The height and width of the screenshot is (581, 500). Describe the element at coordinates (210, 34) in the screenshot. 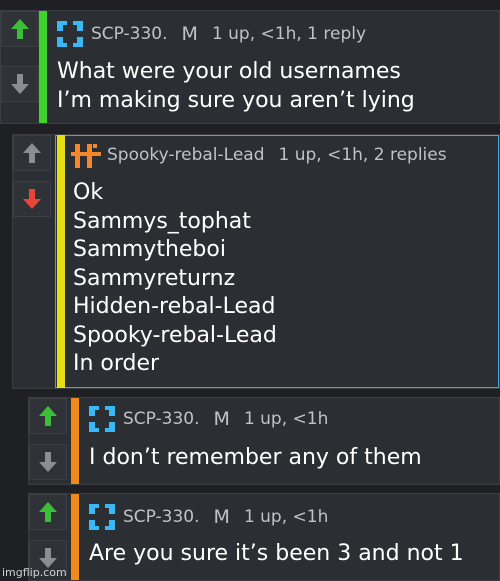

I see `comment-header: SCP-330. M 1 up, <1h, 1 reply` at that location.